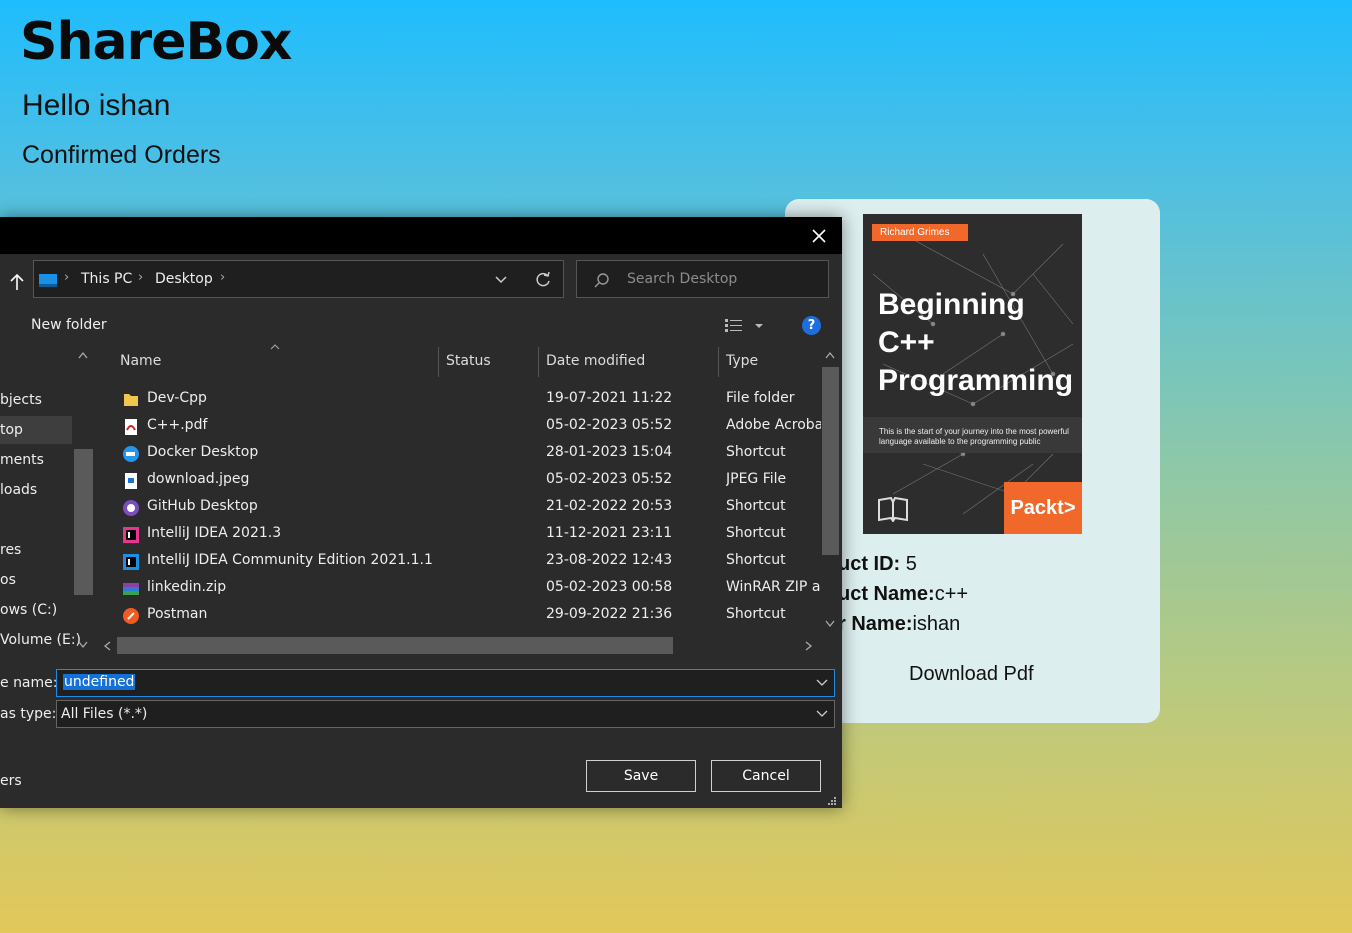  What do you see at coordinates (177, 614) in the screenshot?
I see `file-name: Postman` at bounding box center [177, 614].